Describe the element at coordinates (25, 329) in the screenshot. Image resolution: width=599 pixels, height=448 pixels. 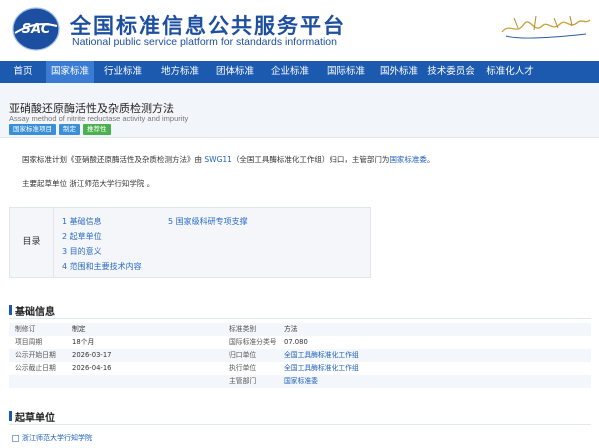
I see `info-label: 制修订` at that location.